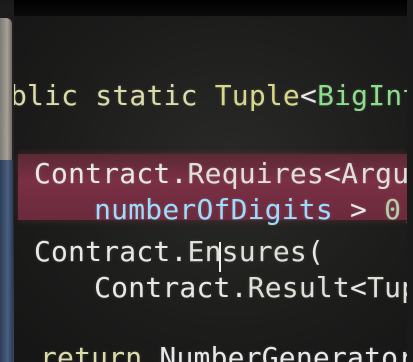 The width and height of the screenshot is (413, 362). What do you see at coordinates (410, 181) in the screenshot?
I see `monitor-bezel-right` at bounding box center [410, 181].